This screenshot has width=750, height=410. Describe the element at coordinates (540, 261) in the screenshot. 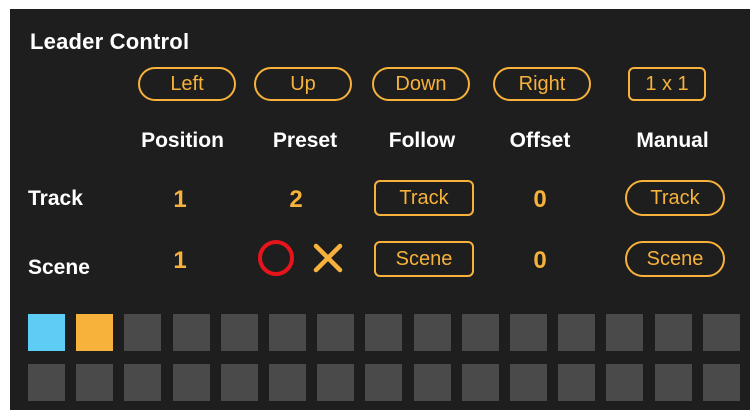

I see `scene-offset-value: 0` at that location.